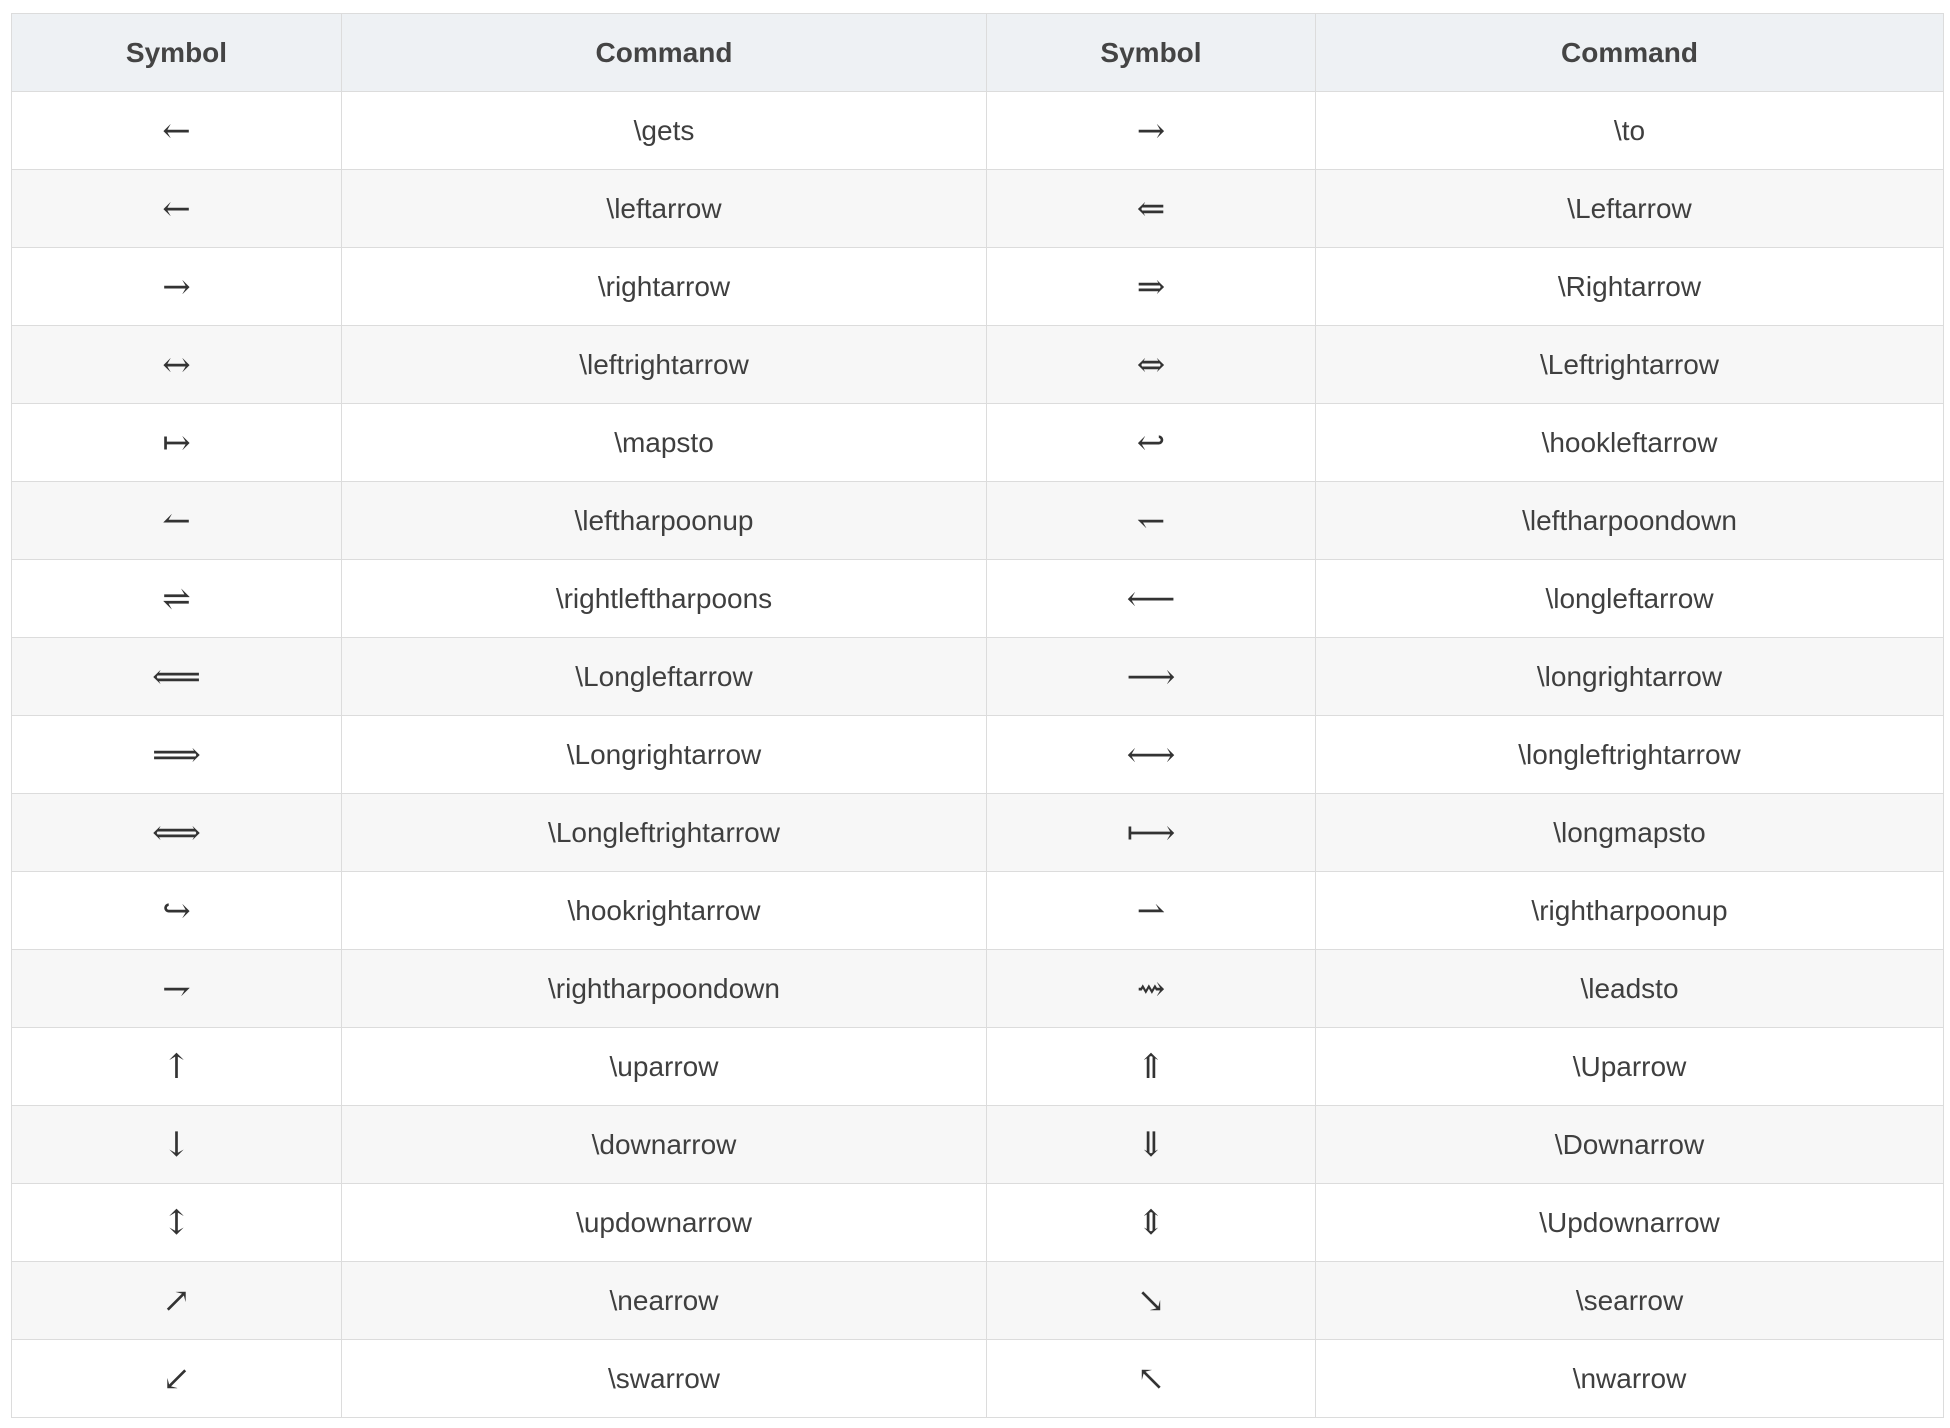  What do you see at coordinates (1629, 442) in the screenshot?
I see `command-cell-right: \hookleftarrow` at bounding box center [1629, 442].